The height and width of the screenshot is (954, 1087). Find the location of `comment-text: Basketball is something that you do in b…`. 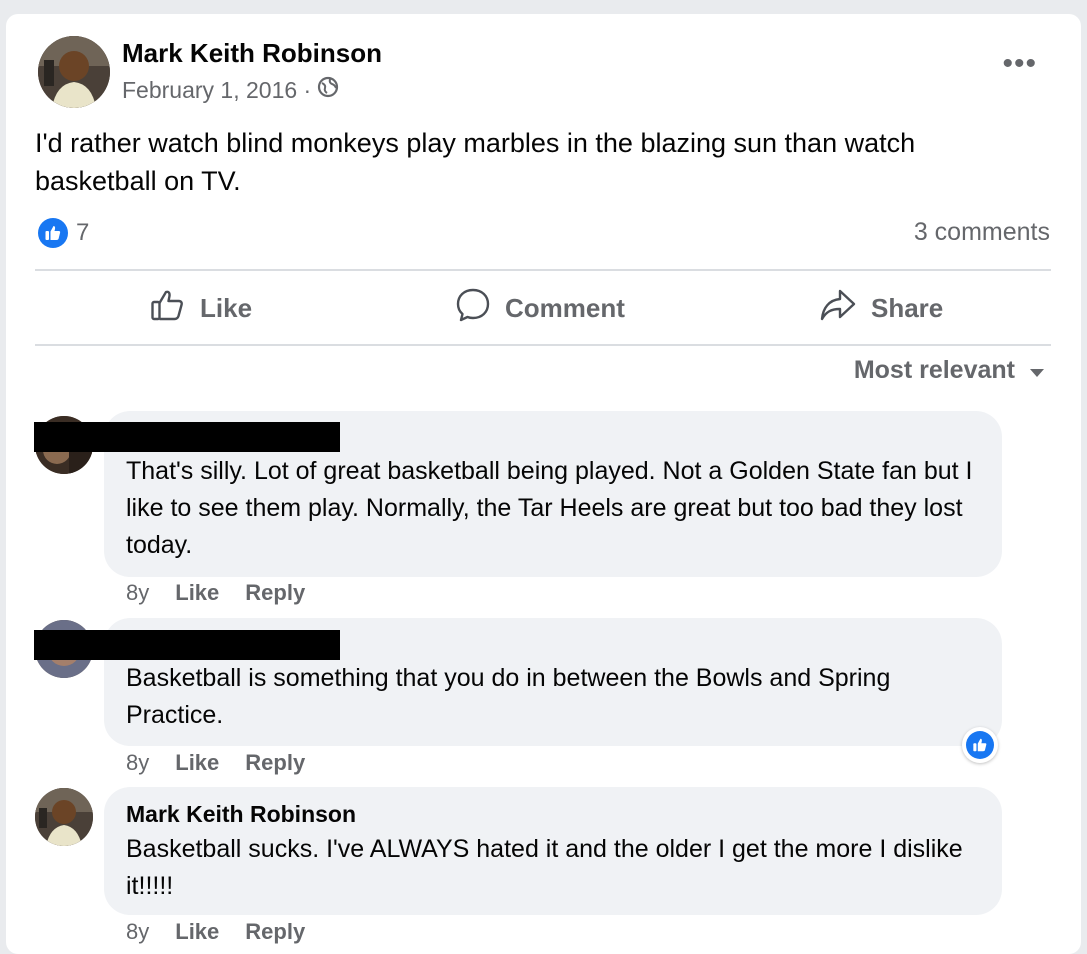

comment-text: Basketball is something that you do in b… is located at coordinates (508, 696).